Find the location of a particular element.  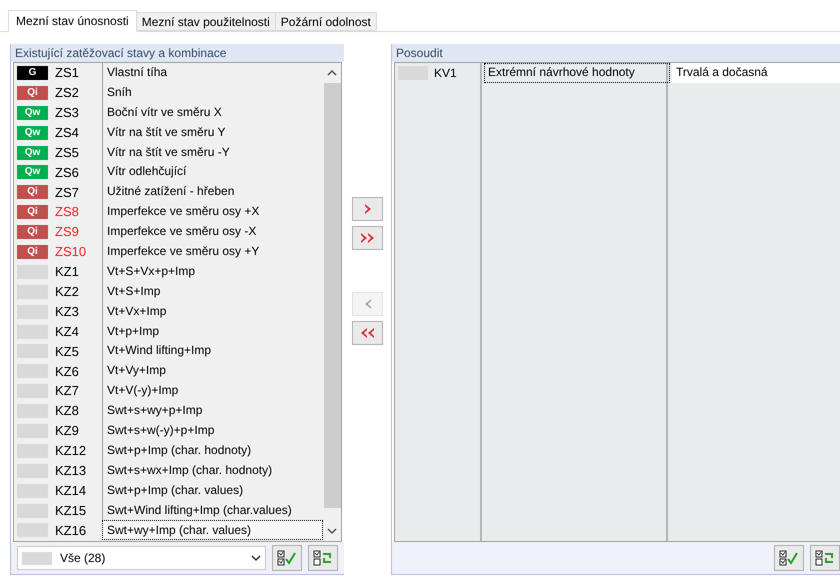

list-cell: KZ9 is located at coordinates (78, 431).